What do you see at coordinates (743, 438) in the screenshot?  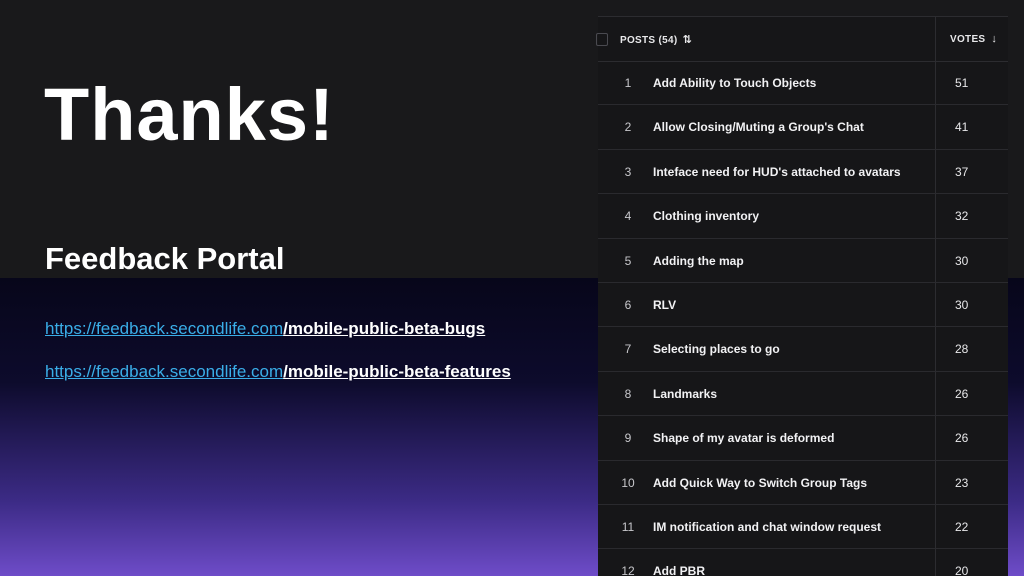 I see `row-title: Shape of my avatar is deformed` at bounding box center [743, 438].